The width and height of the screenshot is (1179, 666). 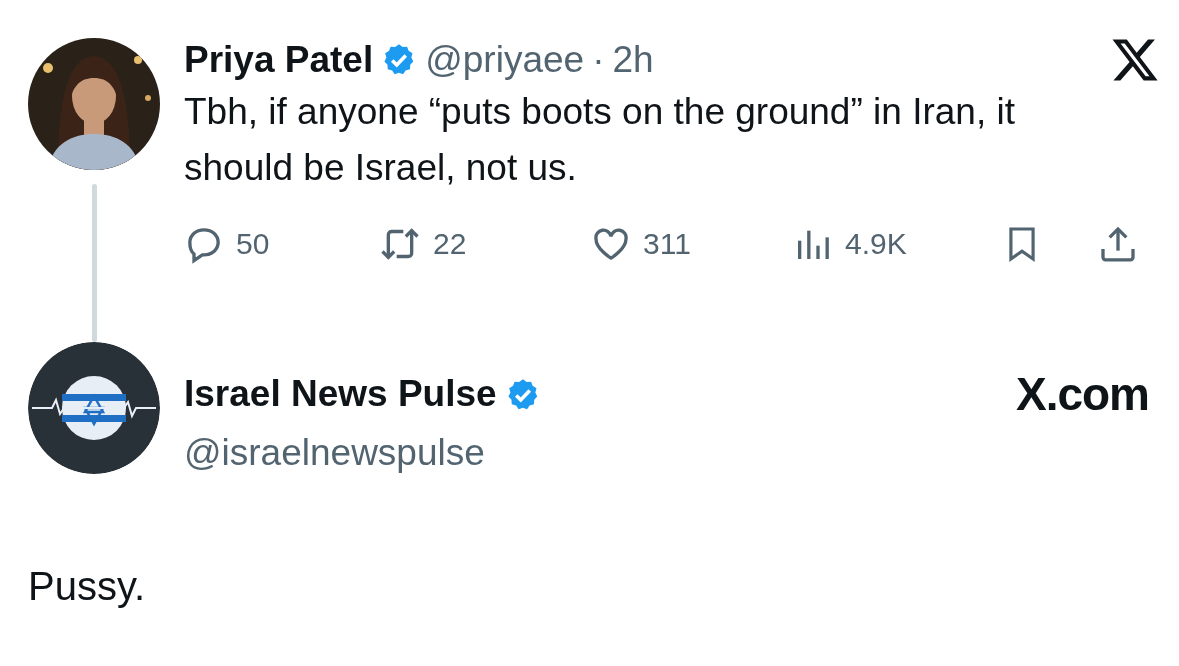 What do you see at coordinates (450, 244) in the screenshot?
I see `retweet-count: 22` at bounding box center [450, 244].